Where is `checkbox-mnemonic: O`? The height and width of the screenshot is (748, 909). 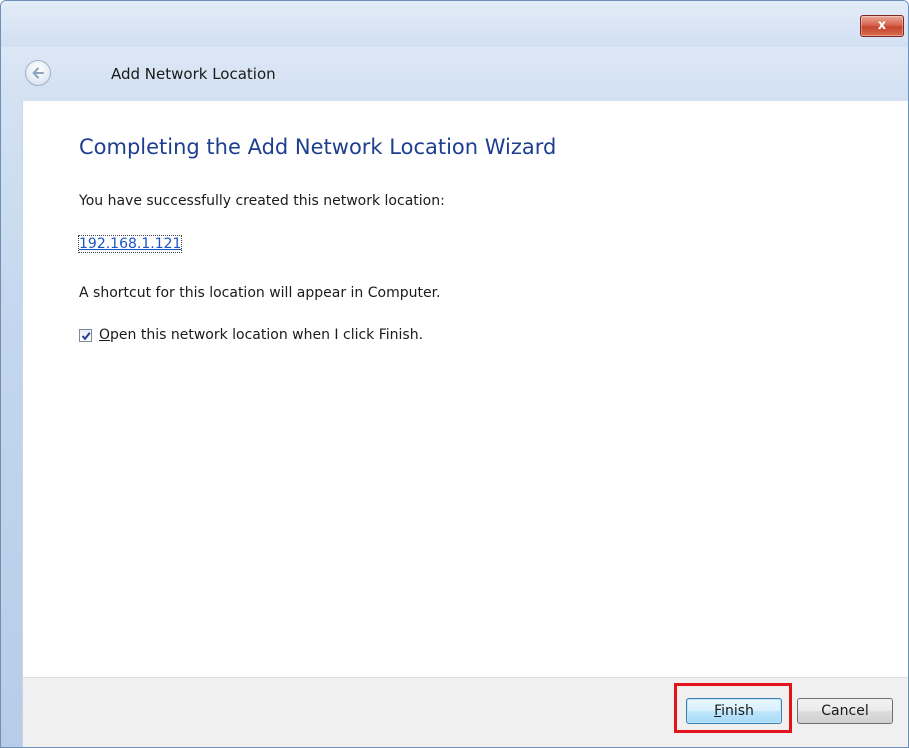 checkbox-mnemonic: O is located at coordinates (105, 335).